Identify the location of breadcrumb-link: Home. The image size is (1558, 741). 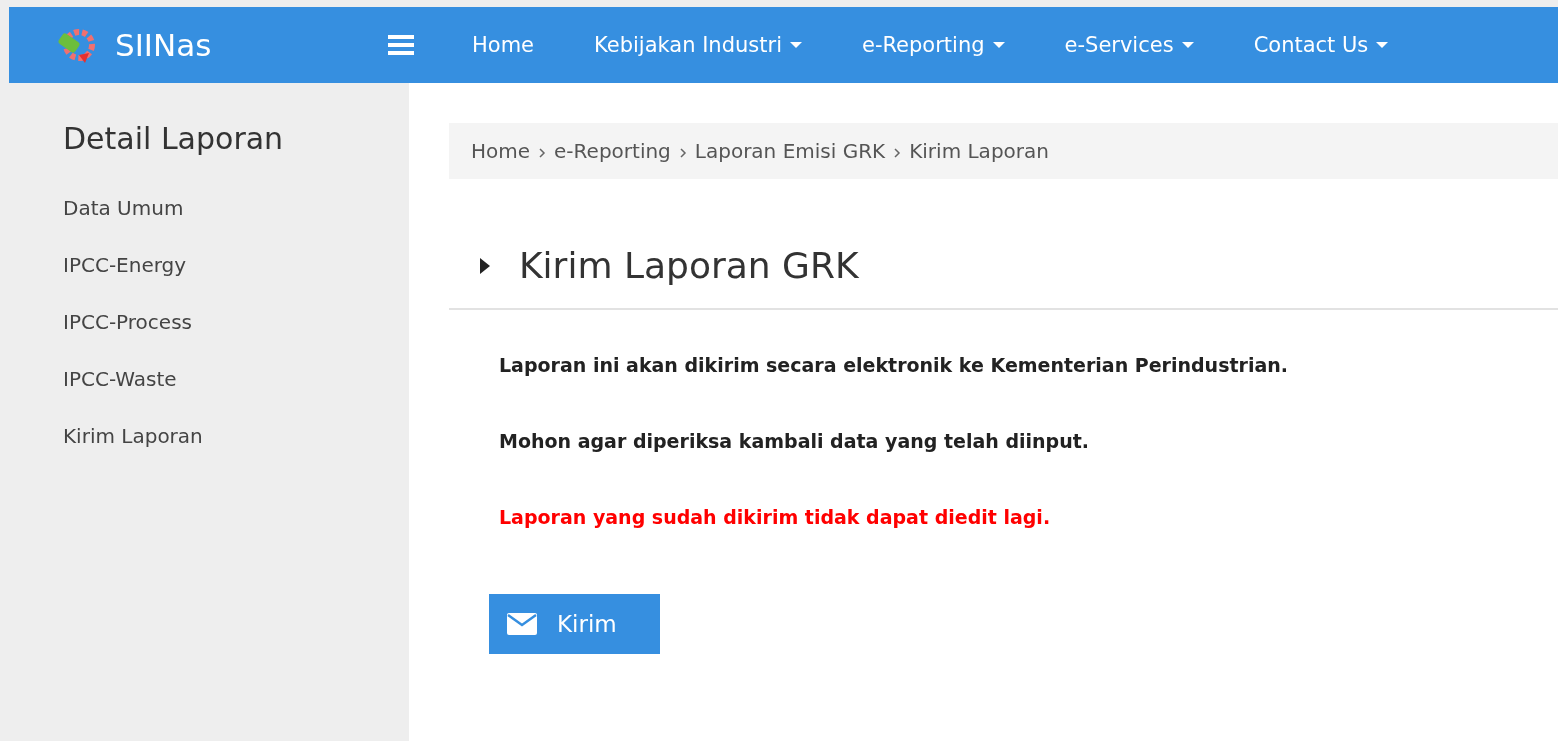
(501, 151).